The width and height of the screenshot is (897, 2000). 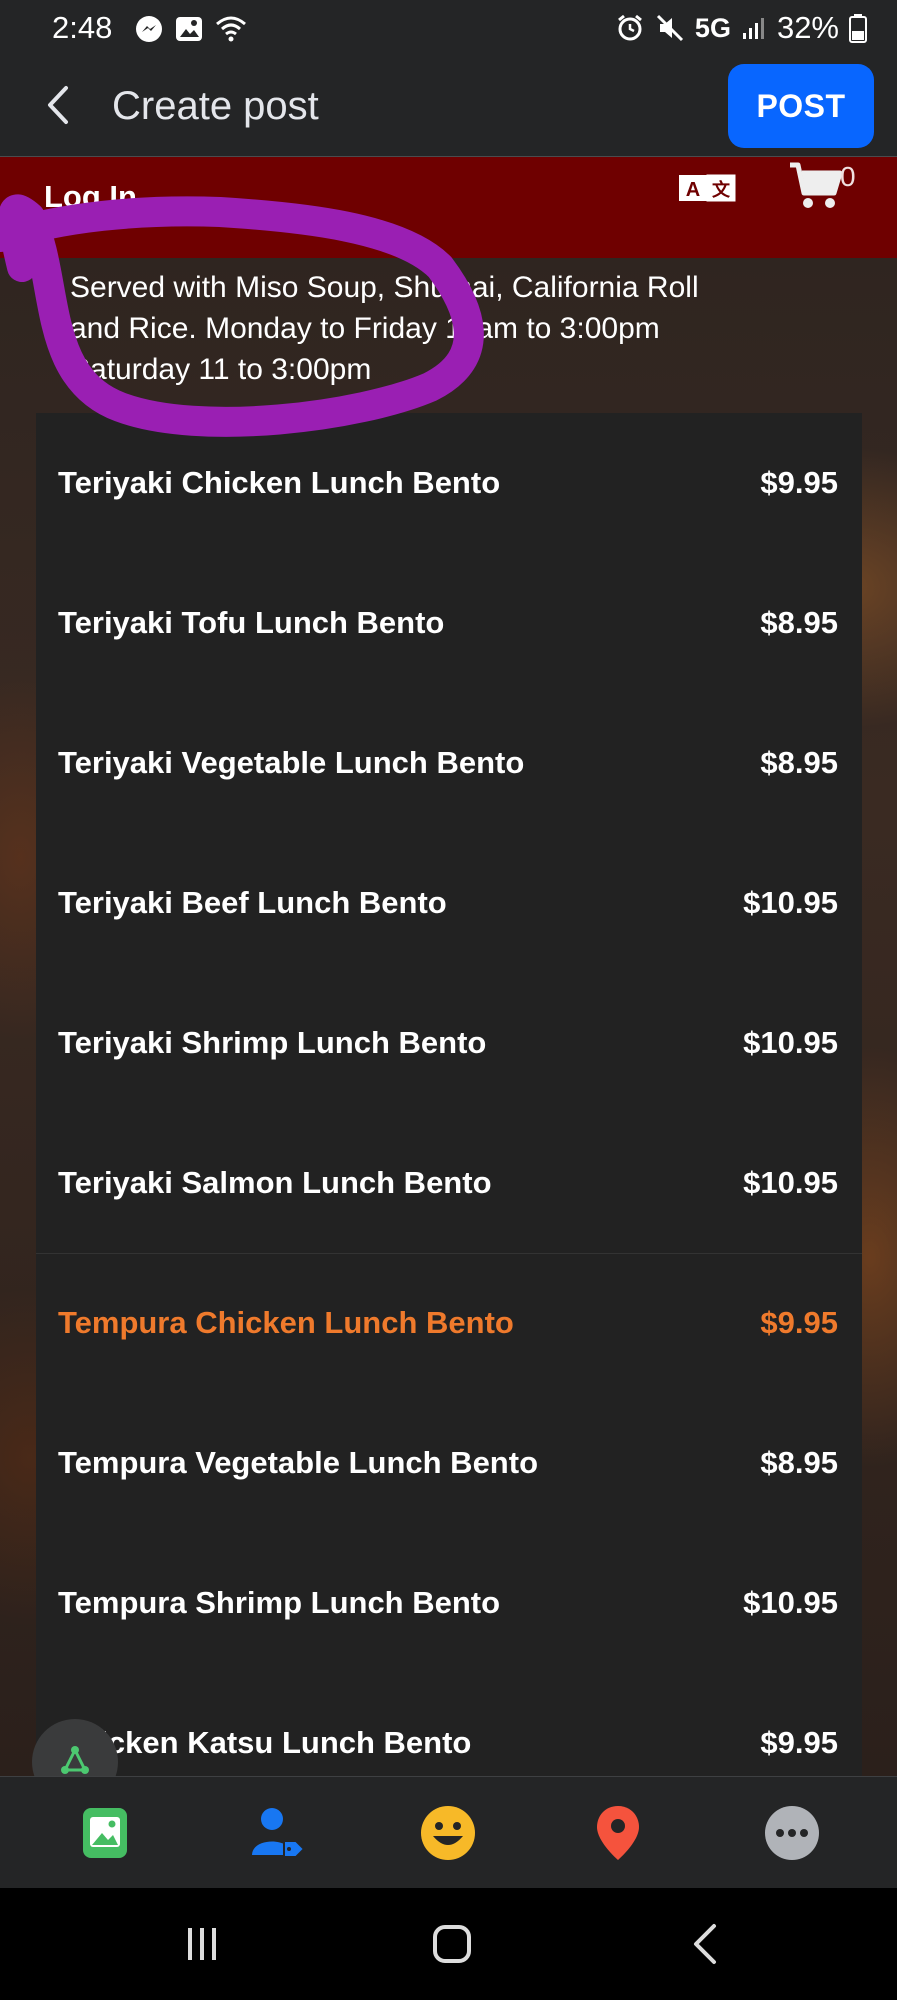 What do you see at coordinates (669, 28) in the screenshot?
I see `mute-icon` at bounding box center [669, 28].